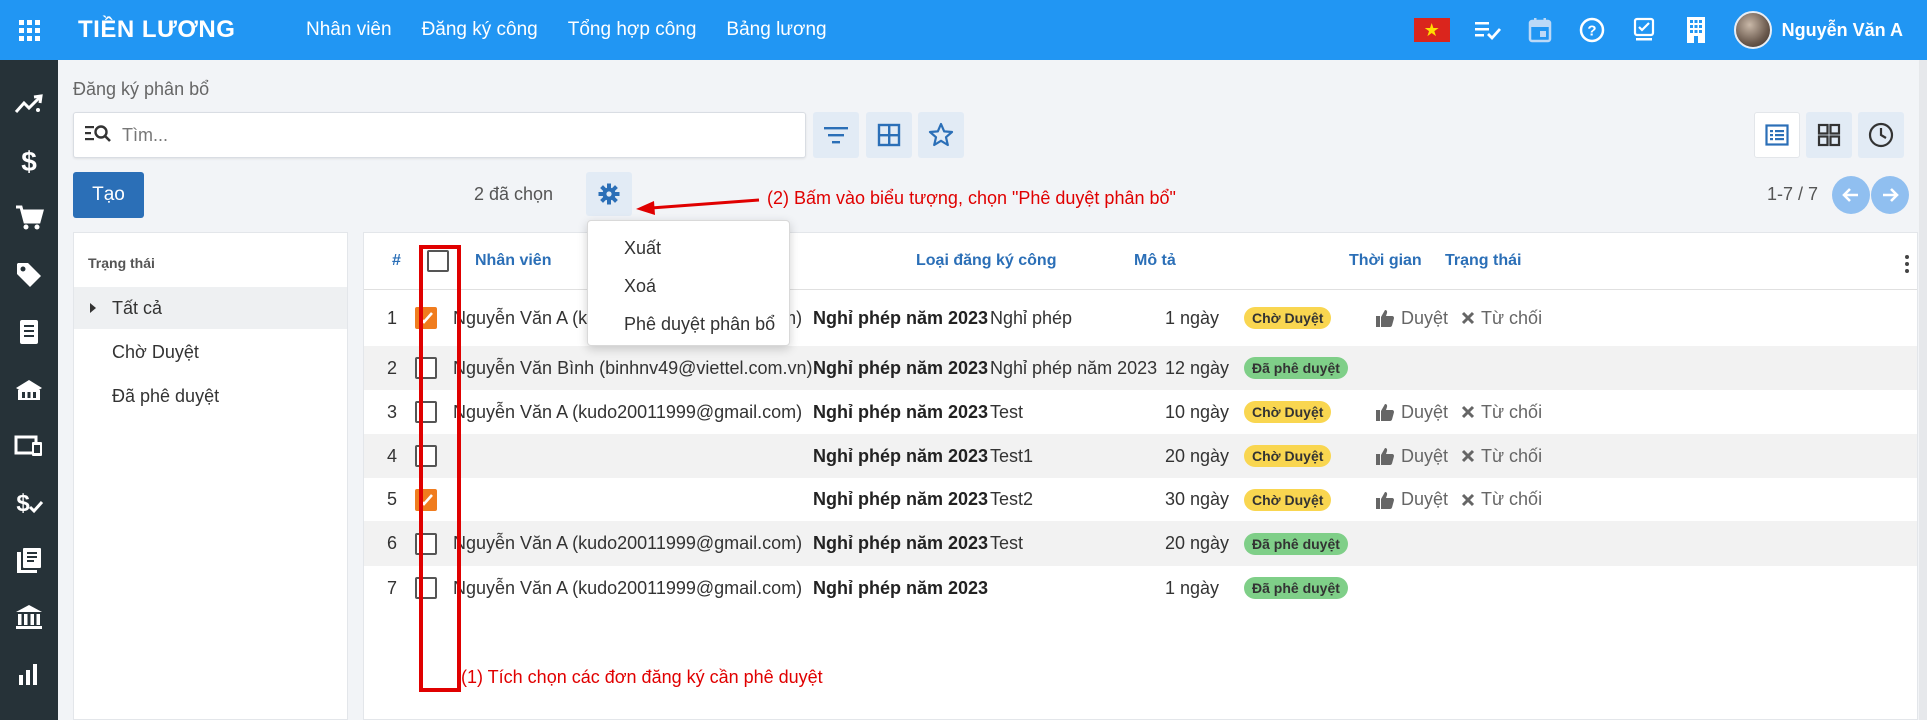 Image resolution: width=1927 pixels, height=720 pixels. Describe the element at coordinates (392, 543) in the screenshot. I see `row-number: 6` at that location.